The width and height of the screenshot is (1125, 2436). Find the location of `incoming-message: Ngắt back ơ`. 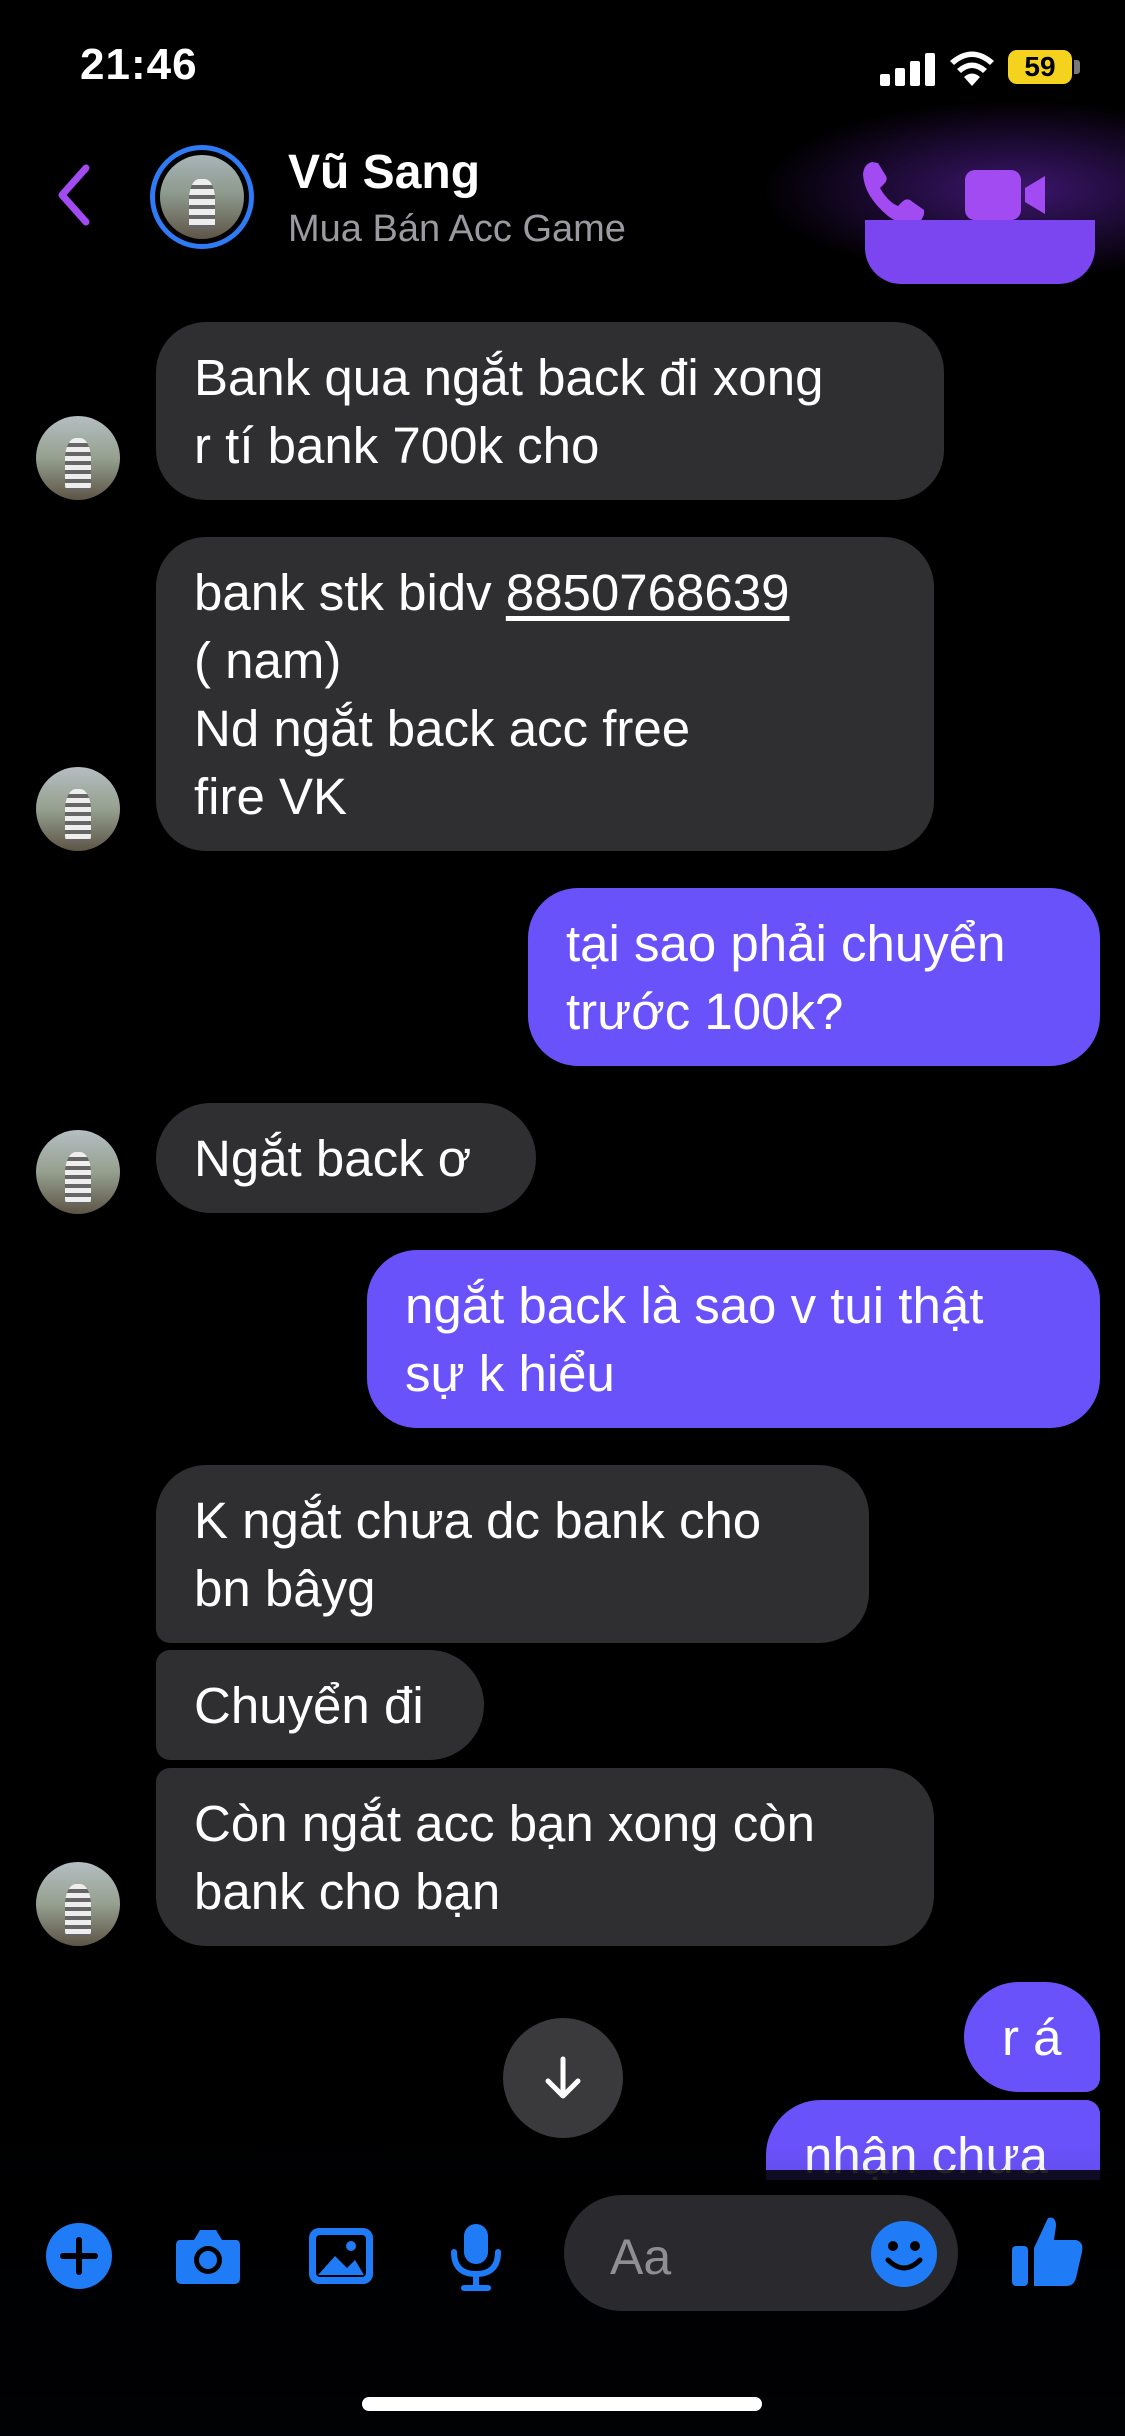

incoming-message: Ngắt back ơ is located at coordinates (346, 1158).